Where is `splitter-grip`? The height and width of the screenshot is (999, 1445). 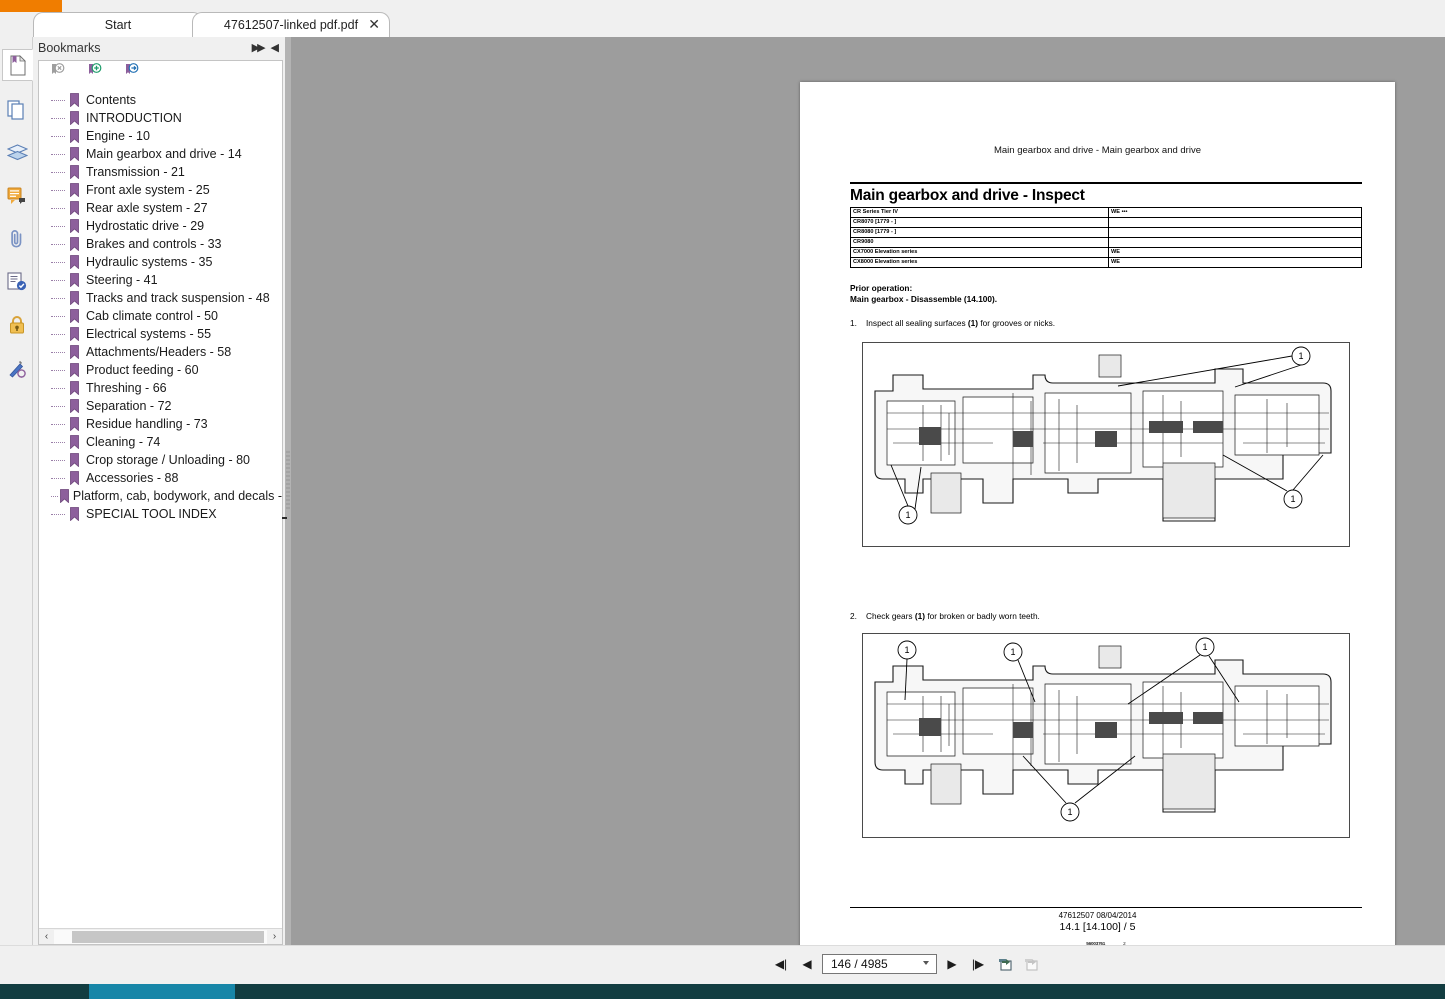
splitter-grip is located at coordinates (288, 480).